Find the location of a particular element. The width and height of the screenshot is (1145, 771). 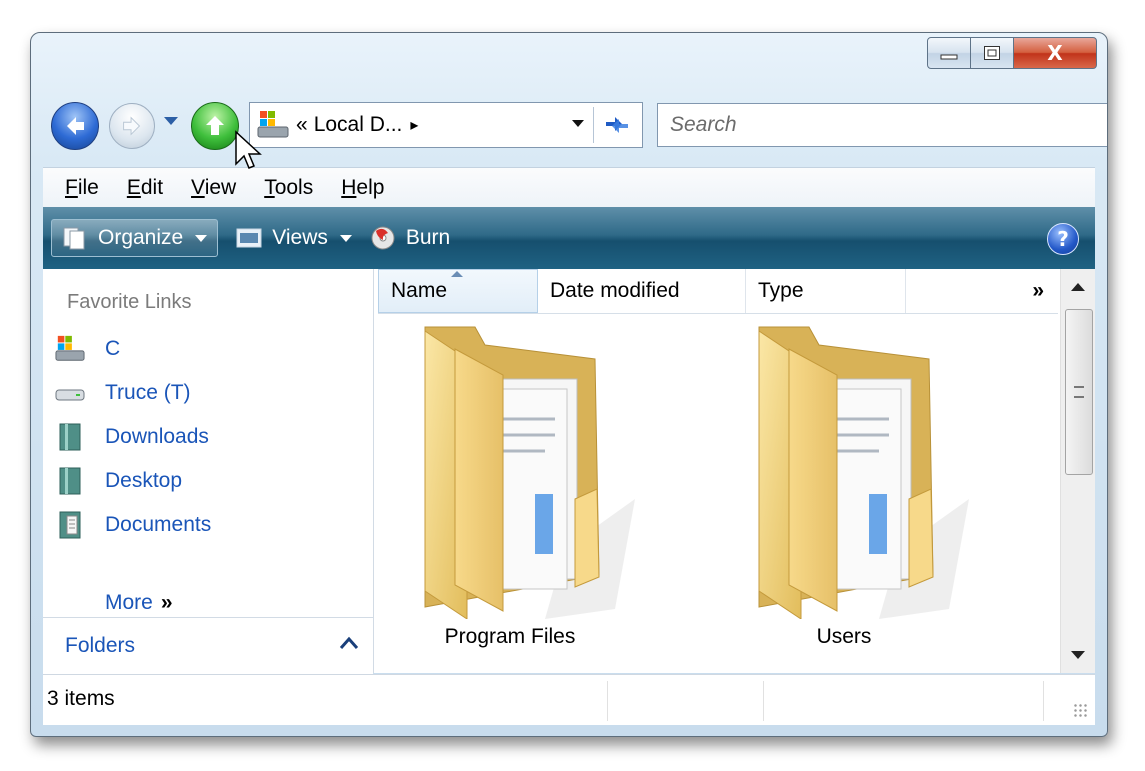

close-icon: X is located at coordinates (1055, 53).